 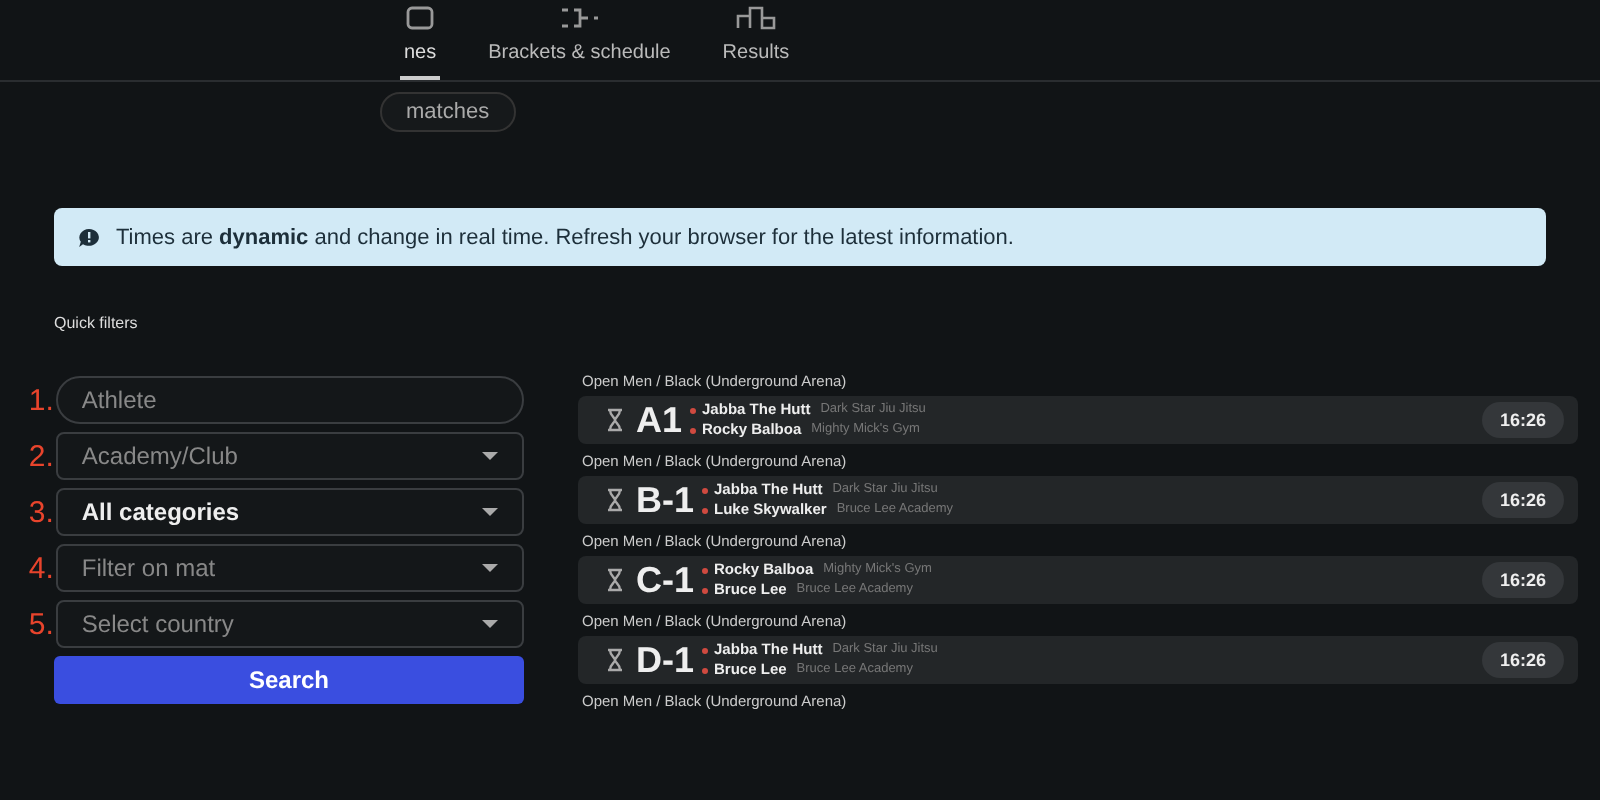 I want to click on fight-number: C-1, so click(x=665, y=580).